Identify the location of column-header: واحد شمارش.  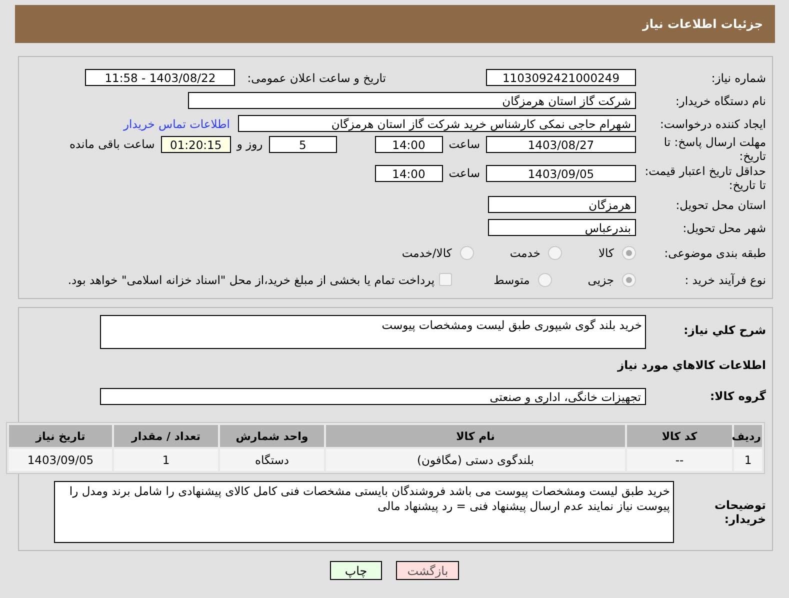
(272, 436).